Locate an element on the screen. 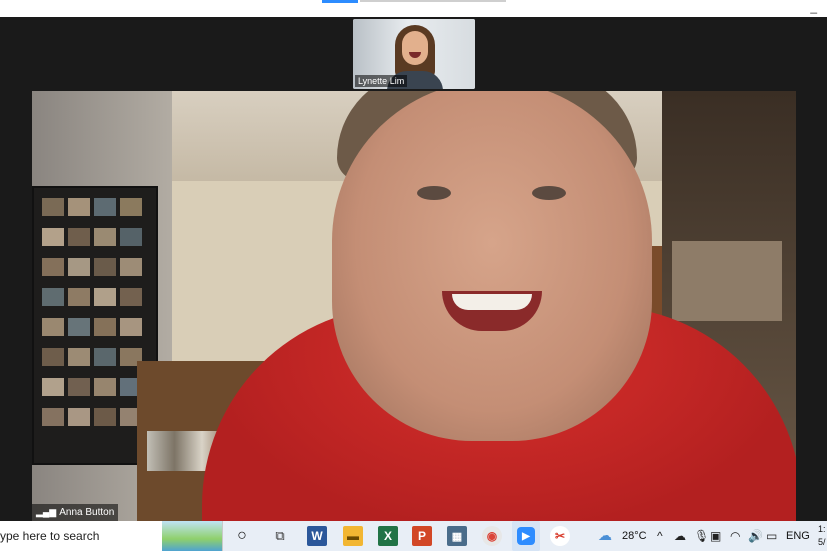  speaker-volume-icon: 🔊 is located at coordinates (755, 536).